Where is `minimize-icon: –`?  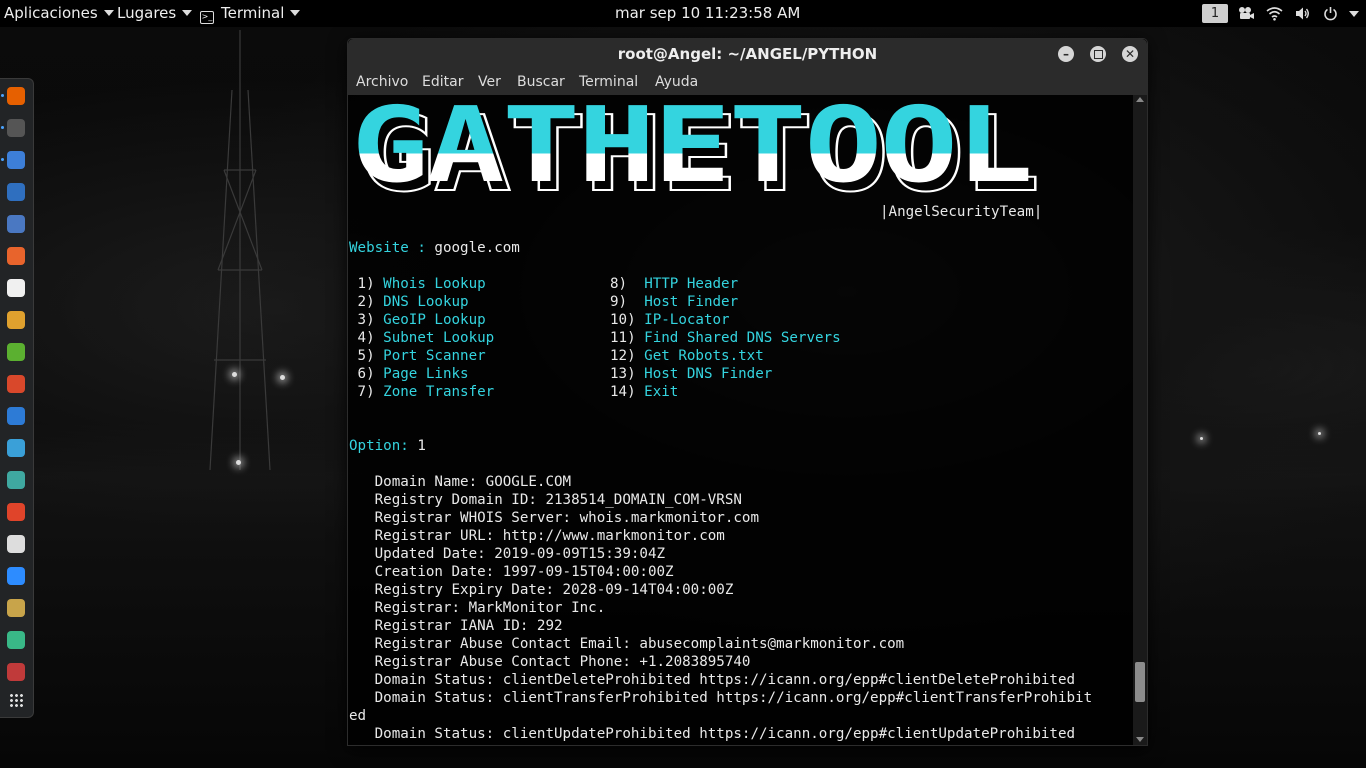 minimize-icon: – is located at coordinates (1066, 54).